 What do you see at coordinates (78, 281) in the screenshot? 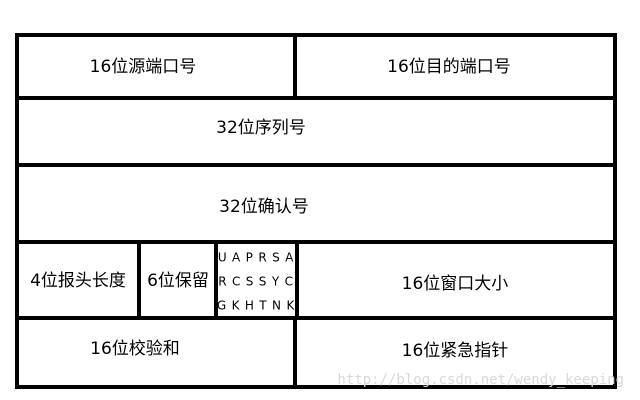
I see `header-length-label: 4位报头长度` at bounding box center [78, 281].